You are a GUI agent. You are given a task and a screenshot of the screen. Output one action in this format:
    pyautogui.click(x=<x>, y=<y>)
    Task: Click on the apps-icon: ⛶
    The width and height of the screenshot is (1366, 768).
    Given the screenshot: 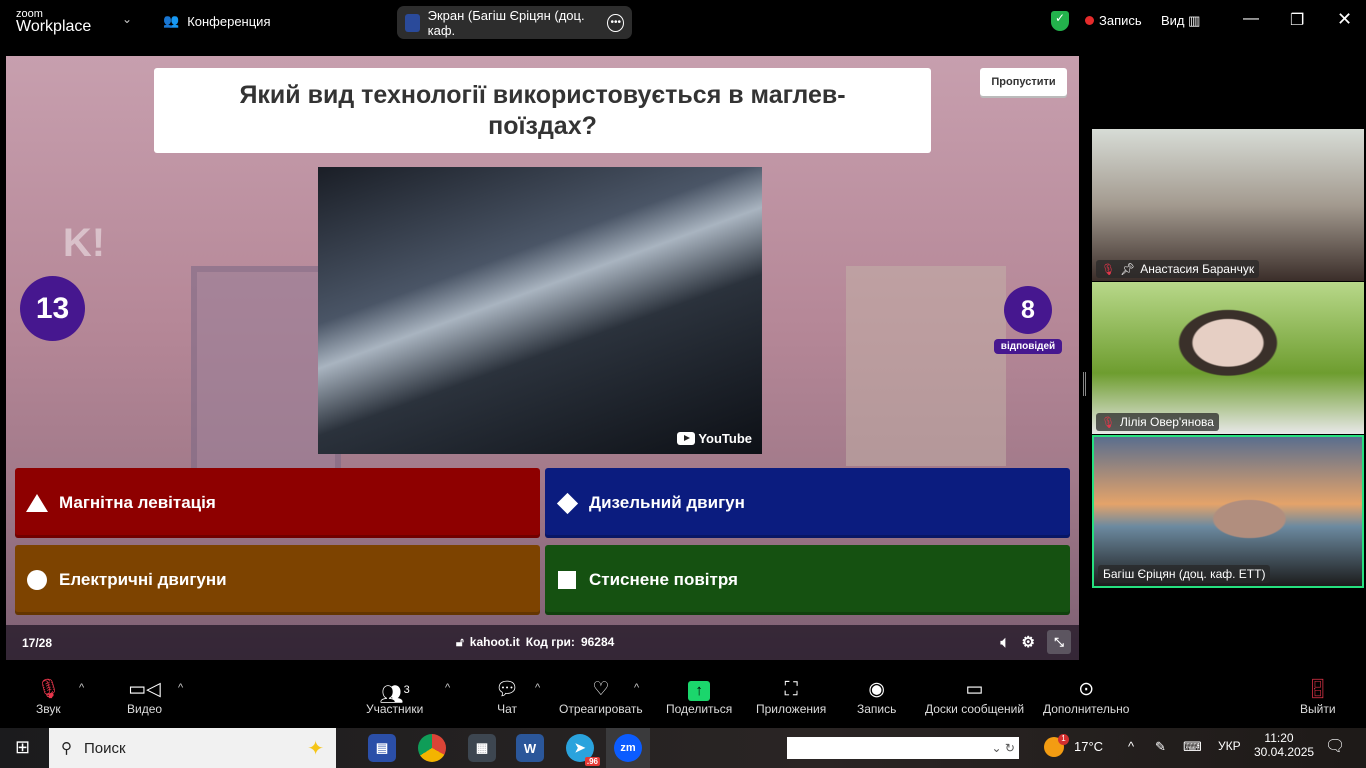 What is the action you would take?
    pyautogui.click(x=791, y=689)
    